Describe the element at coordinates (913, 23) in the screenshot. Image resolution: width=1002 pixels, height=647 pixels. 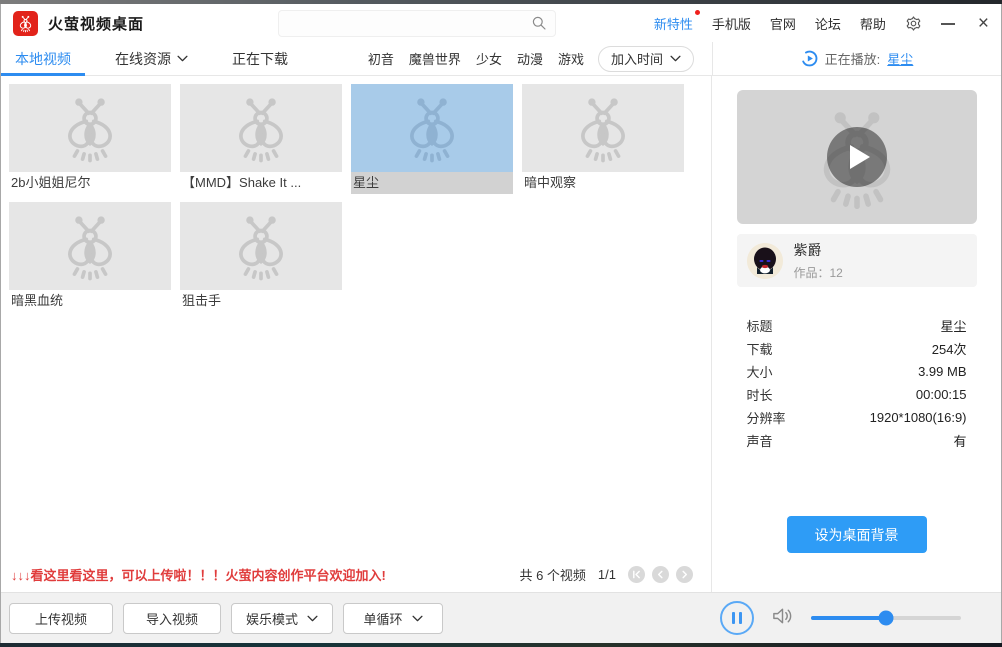
I see `settings-gear-icon` at that location.